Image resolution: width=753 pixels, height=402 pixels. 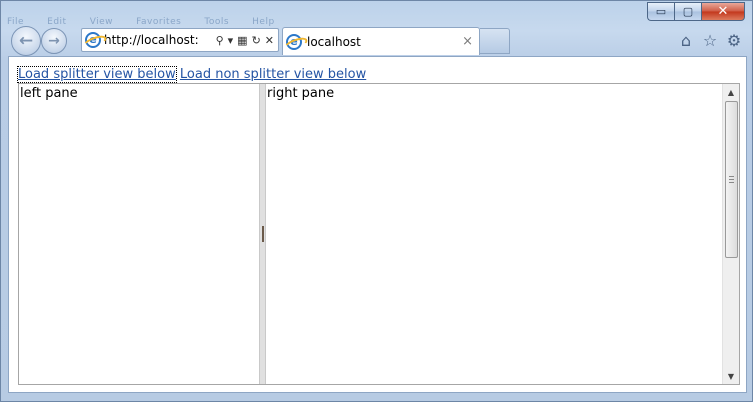 I want to click on ghost-menu-item: Favorites, so click(x=159, y=22).